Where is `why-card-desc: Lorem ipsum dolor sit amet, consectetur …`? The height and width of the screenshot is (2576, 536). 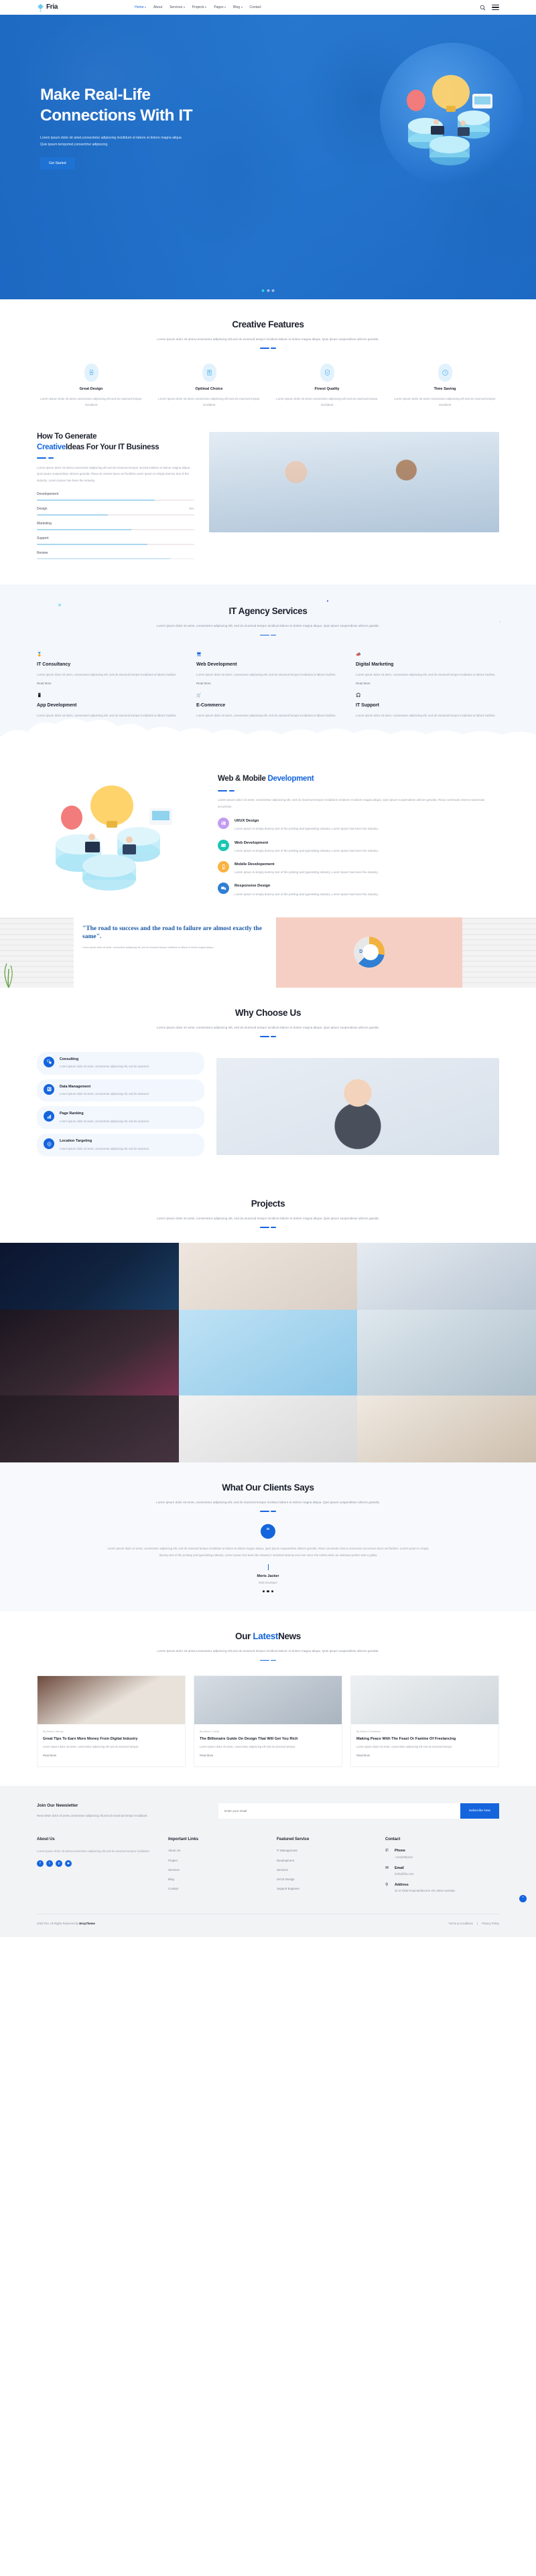 why-card-desc: Lorem ipsum dolor sit amet, consectetur … is located at coordinates (105, 1067).